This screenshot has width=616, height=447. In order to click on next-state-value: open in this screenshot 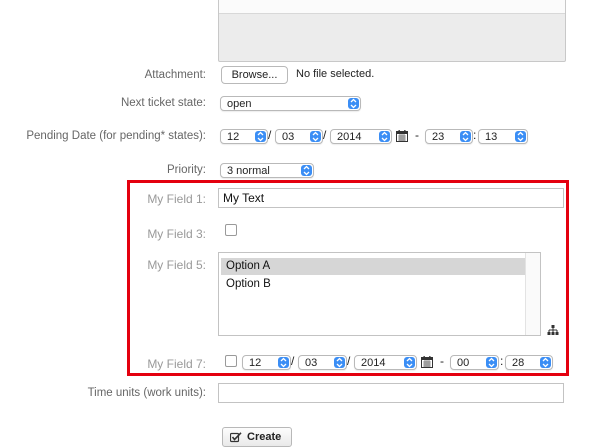, I will do `click(239, 104)`.